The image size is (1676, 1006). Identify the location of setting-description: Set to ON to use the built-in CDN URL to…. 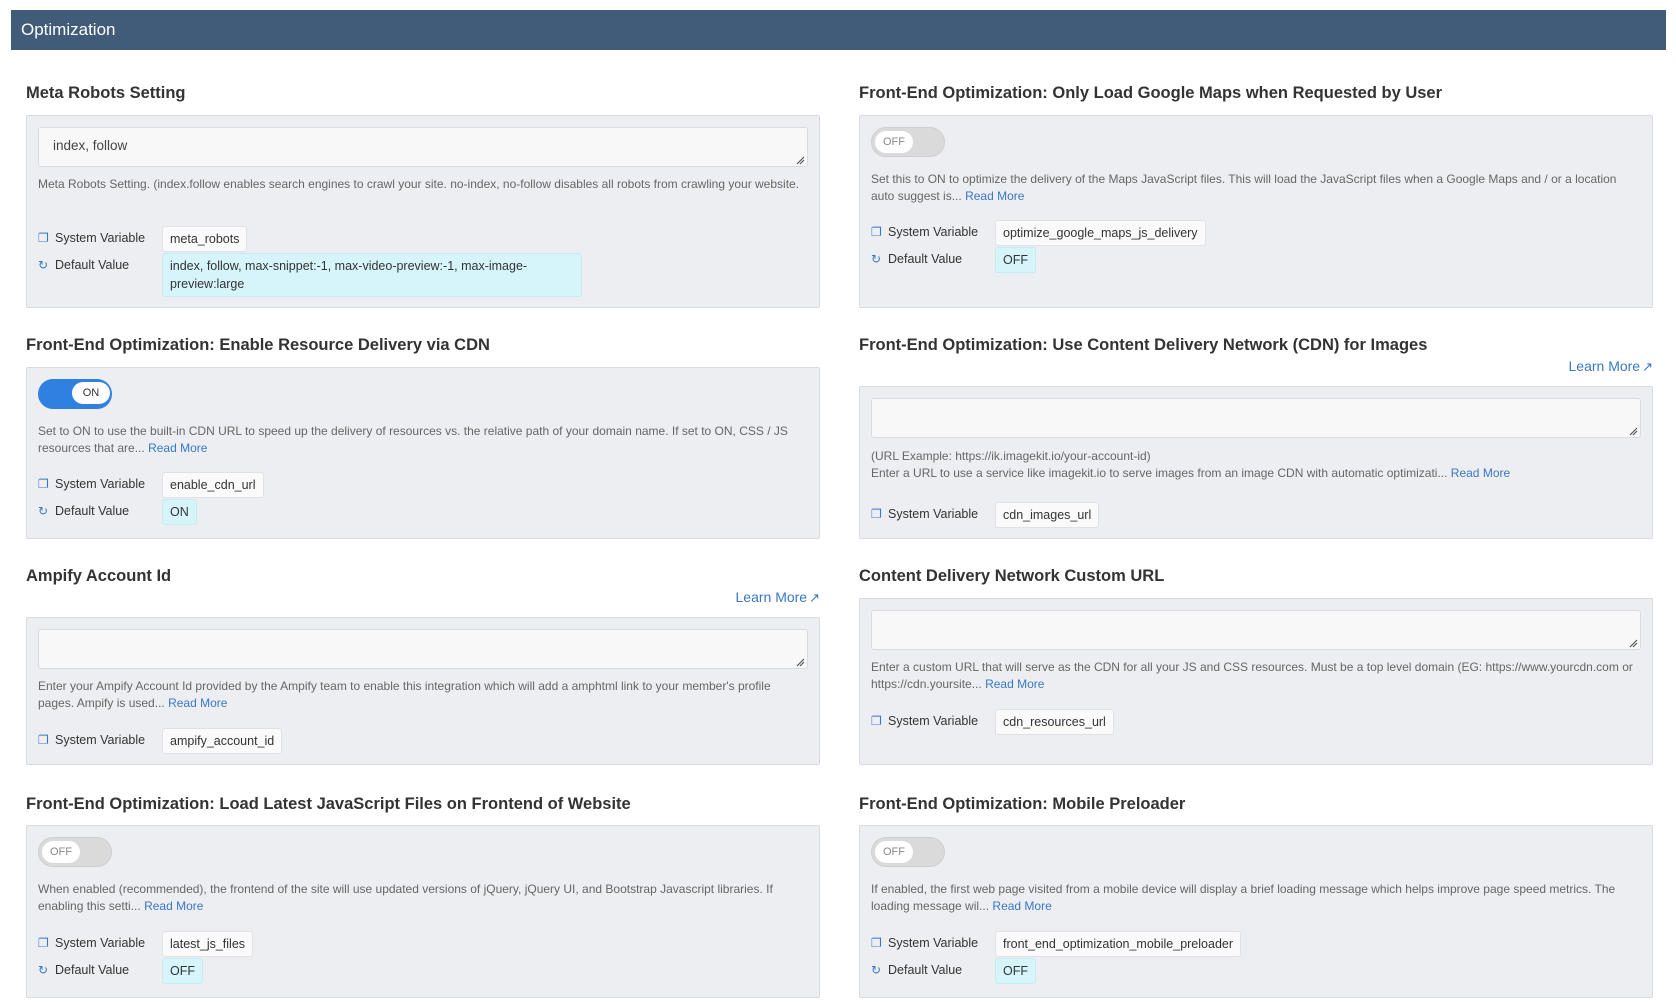
(413, 439).